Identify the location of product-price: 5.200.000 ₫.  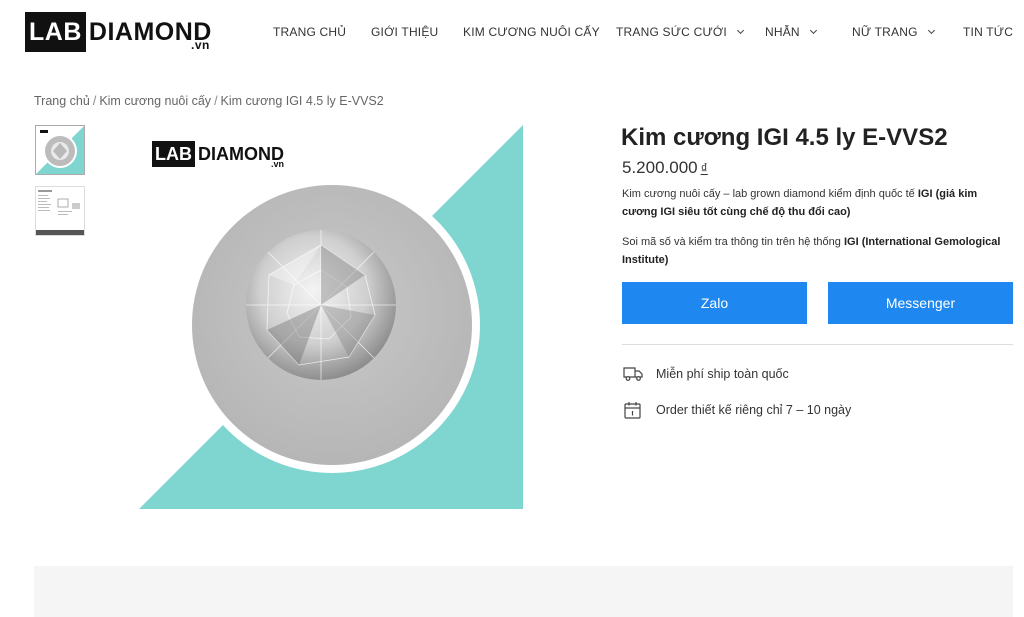
(665, 168).